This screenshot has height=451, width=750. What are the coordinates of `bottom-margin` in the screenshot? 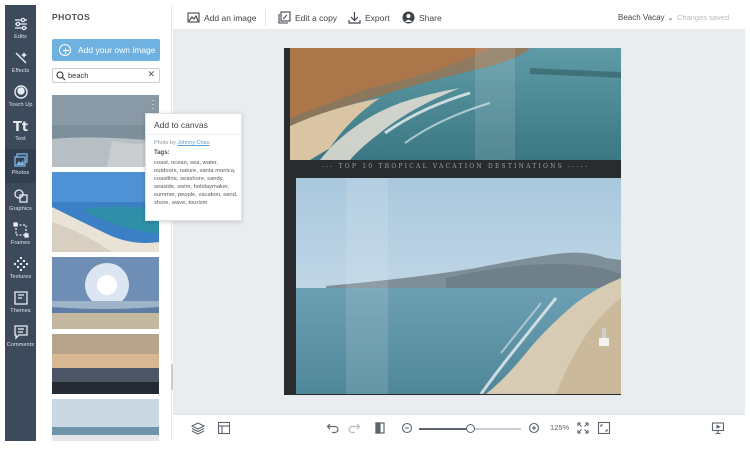 It's located at (375, 446).